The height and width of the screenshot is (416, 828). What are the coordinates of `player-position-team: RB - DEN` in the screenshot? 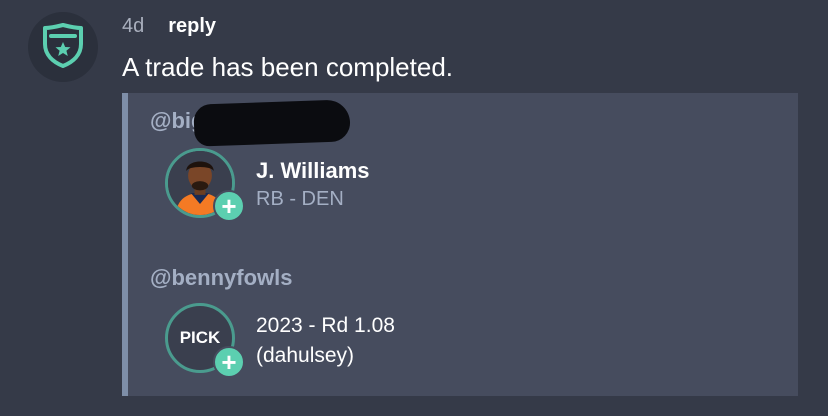 It's located at (300, 199).